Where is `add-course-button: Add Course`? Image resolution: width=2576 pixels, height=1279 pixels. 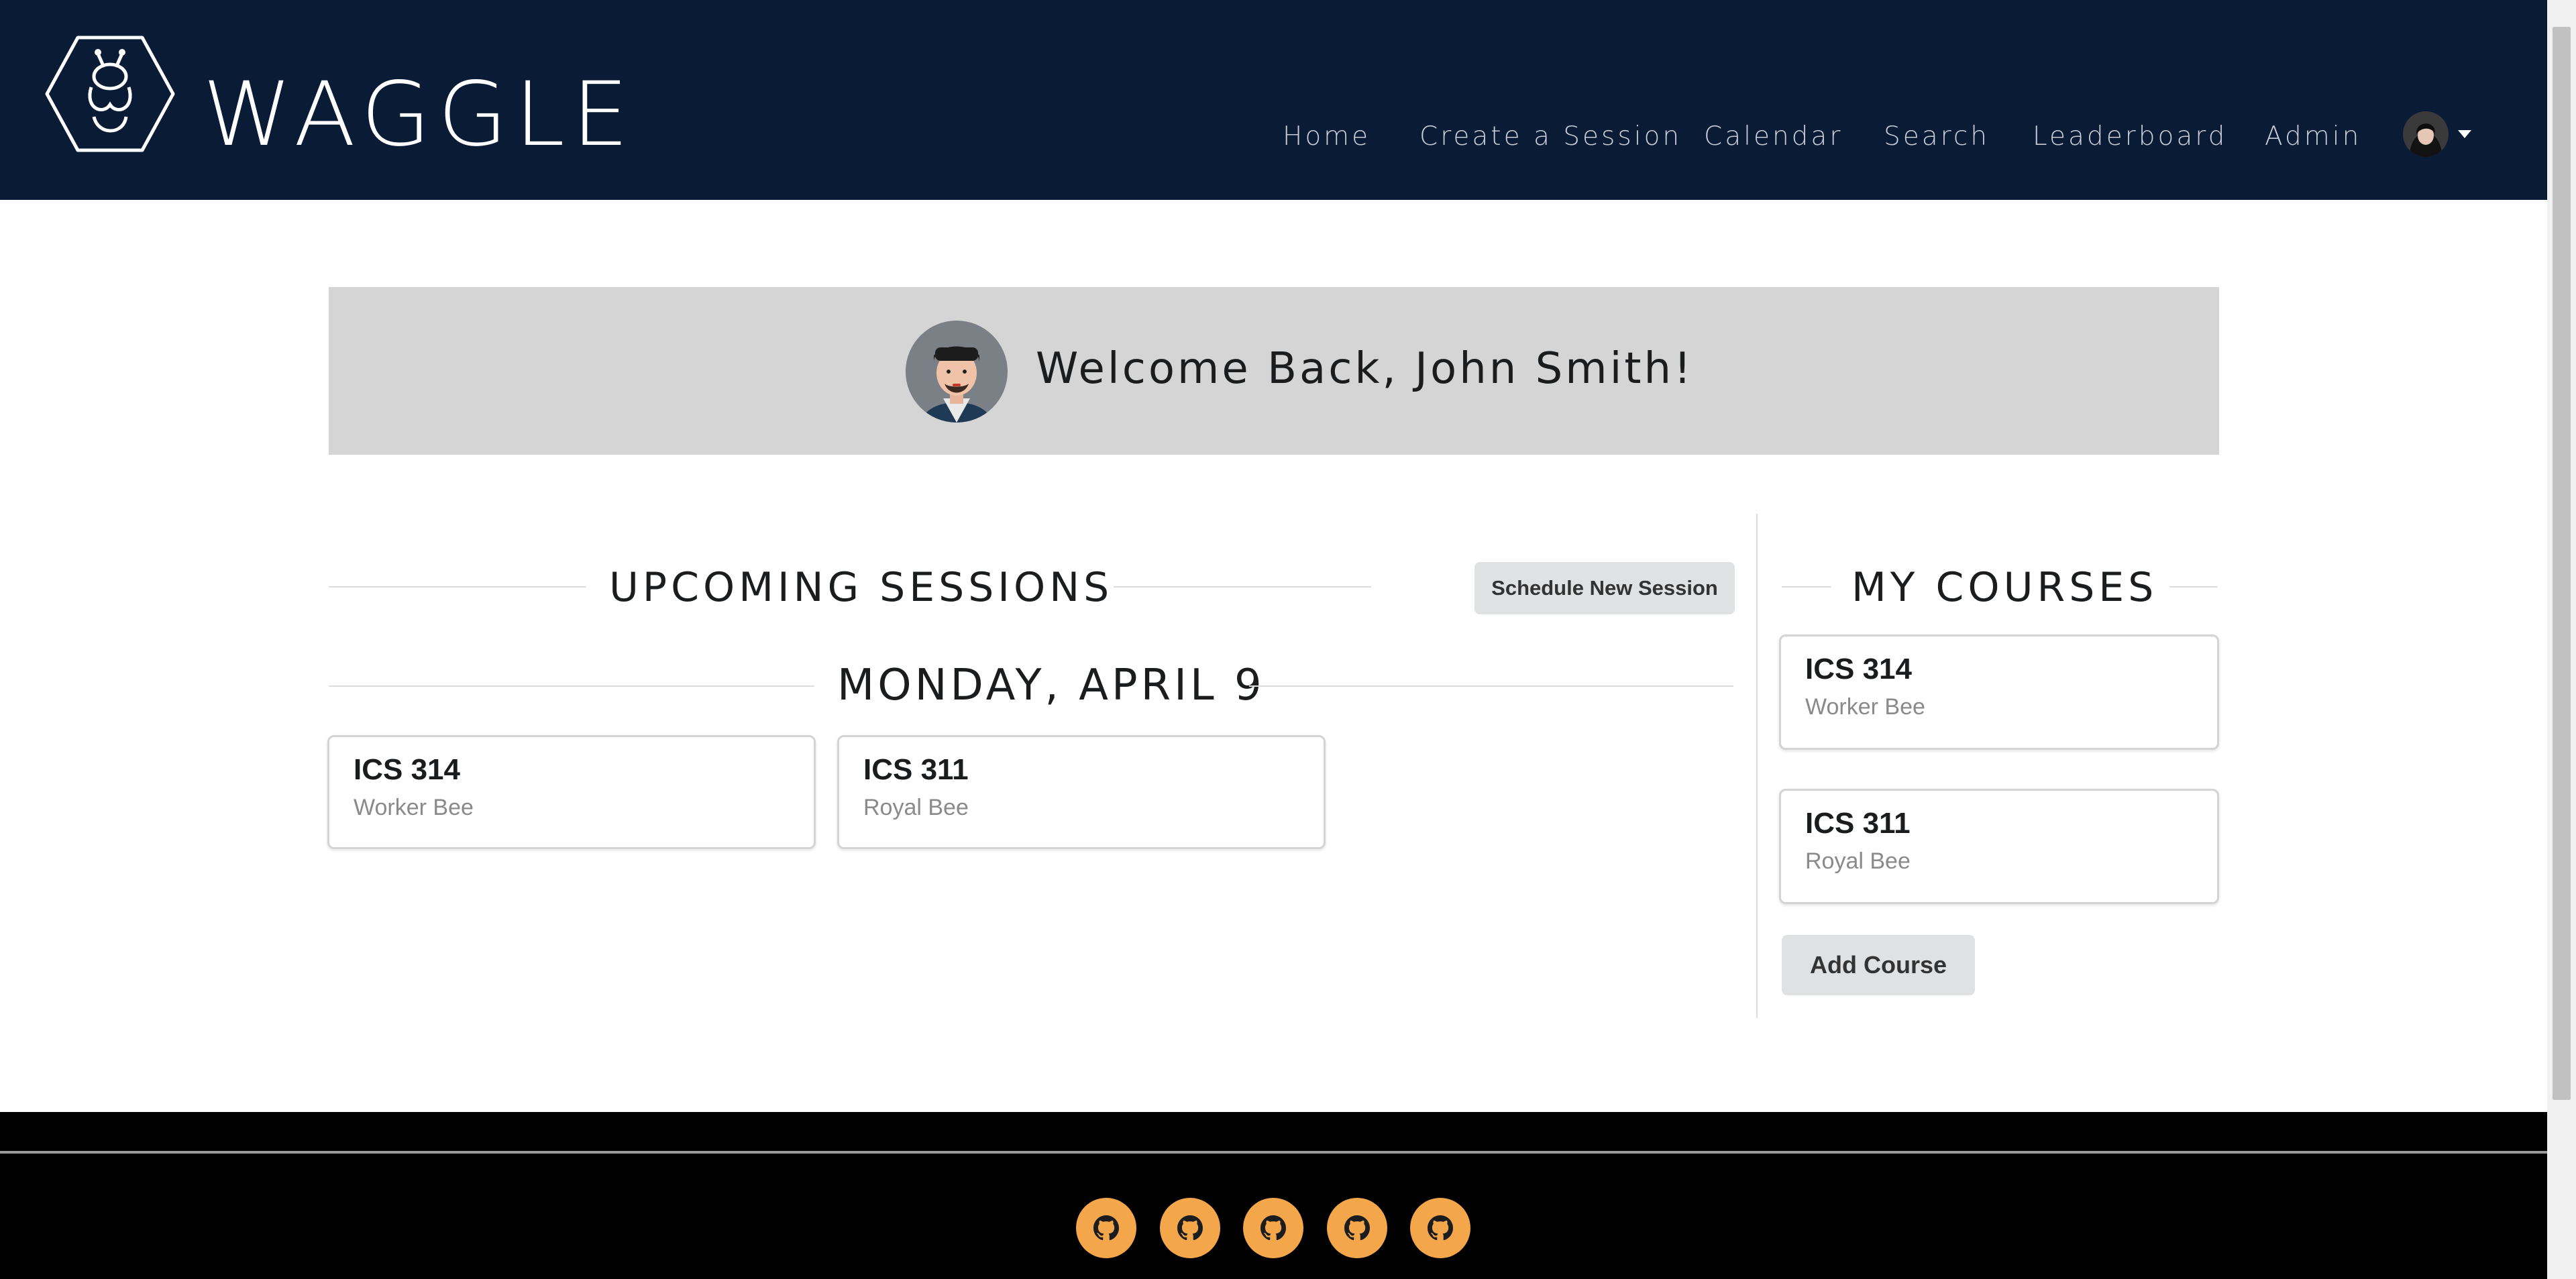
add-course-button: Add Course is located at coordinates (1878, 965).